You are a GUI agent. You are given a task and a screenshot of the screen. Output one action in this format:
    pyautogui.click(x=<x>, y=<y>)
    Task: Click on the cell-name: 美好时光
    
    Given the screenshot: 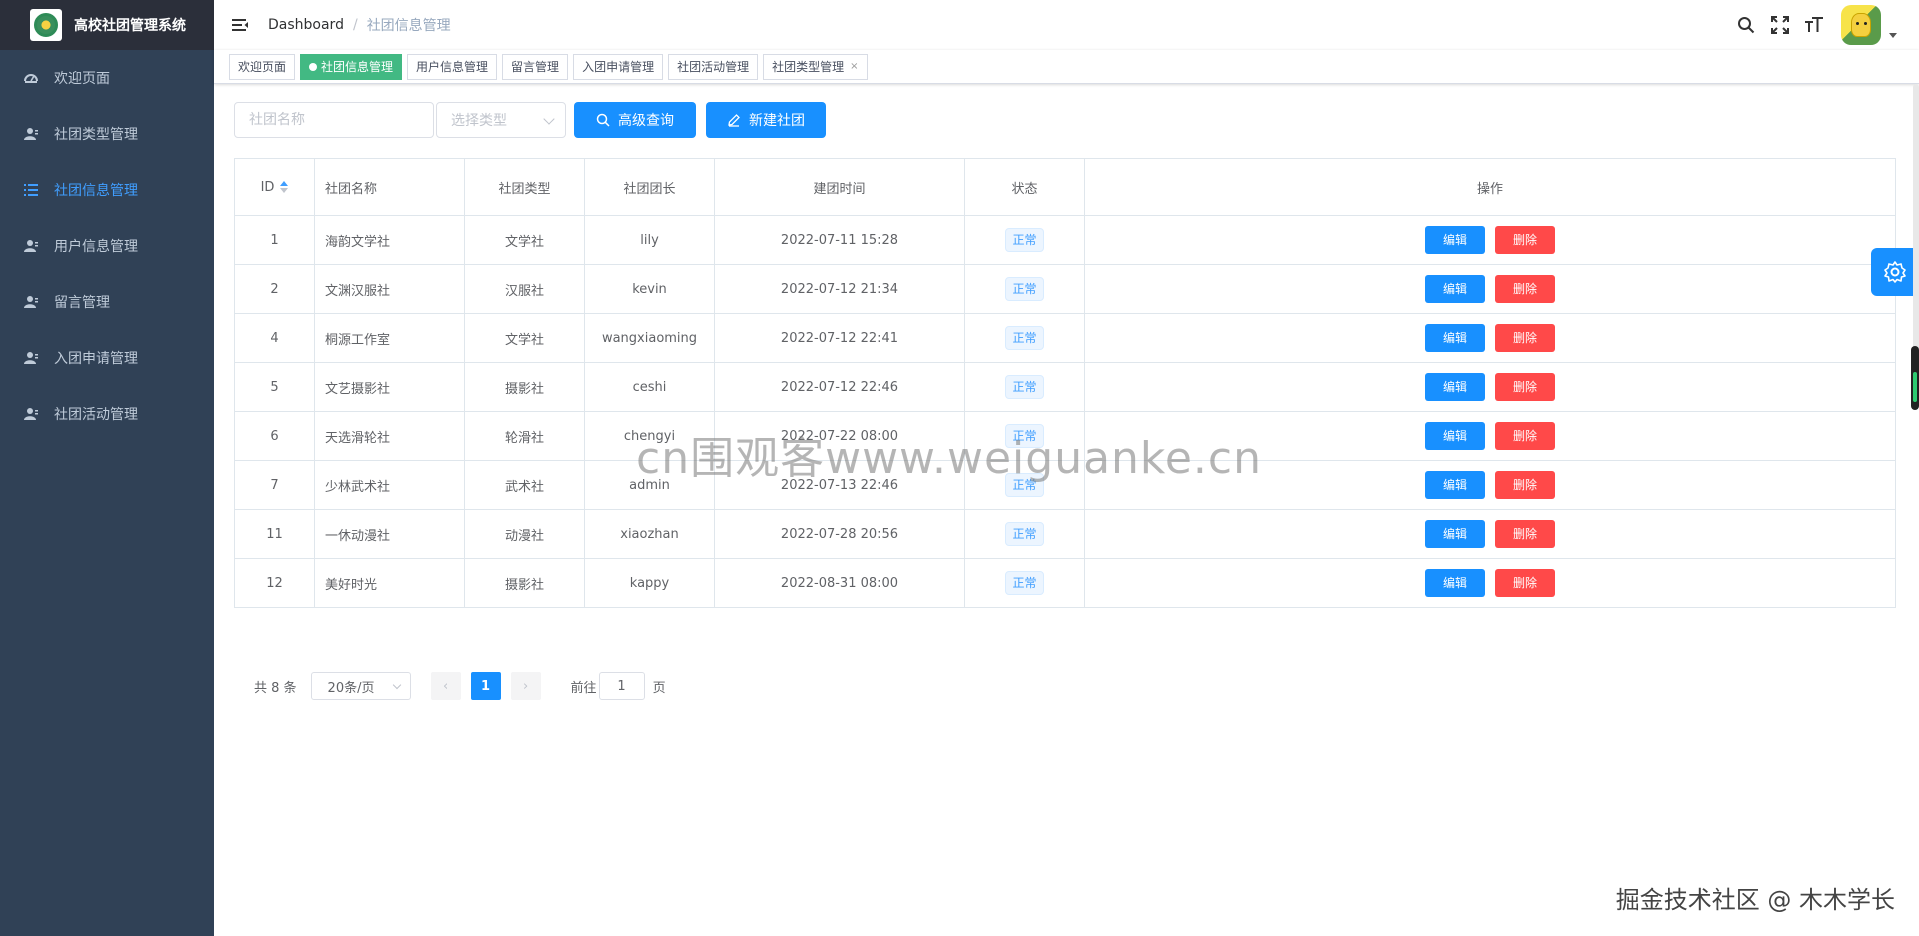 What is the action you would take?
    pyautogui.click(x=389, y=583)
    